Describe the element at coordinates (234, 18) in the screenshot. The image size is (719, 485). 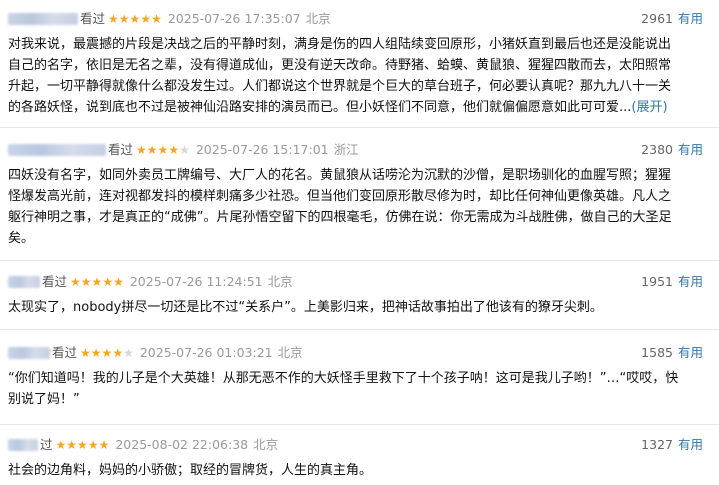
I see `review-timestamp: 2025-07-26 17:35:07` at that location.